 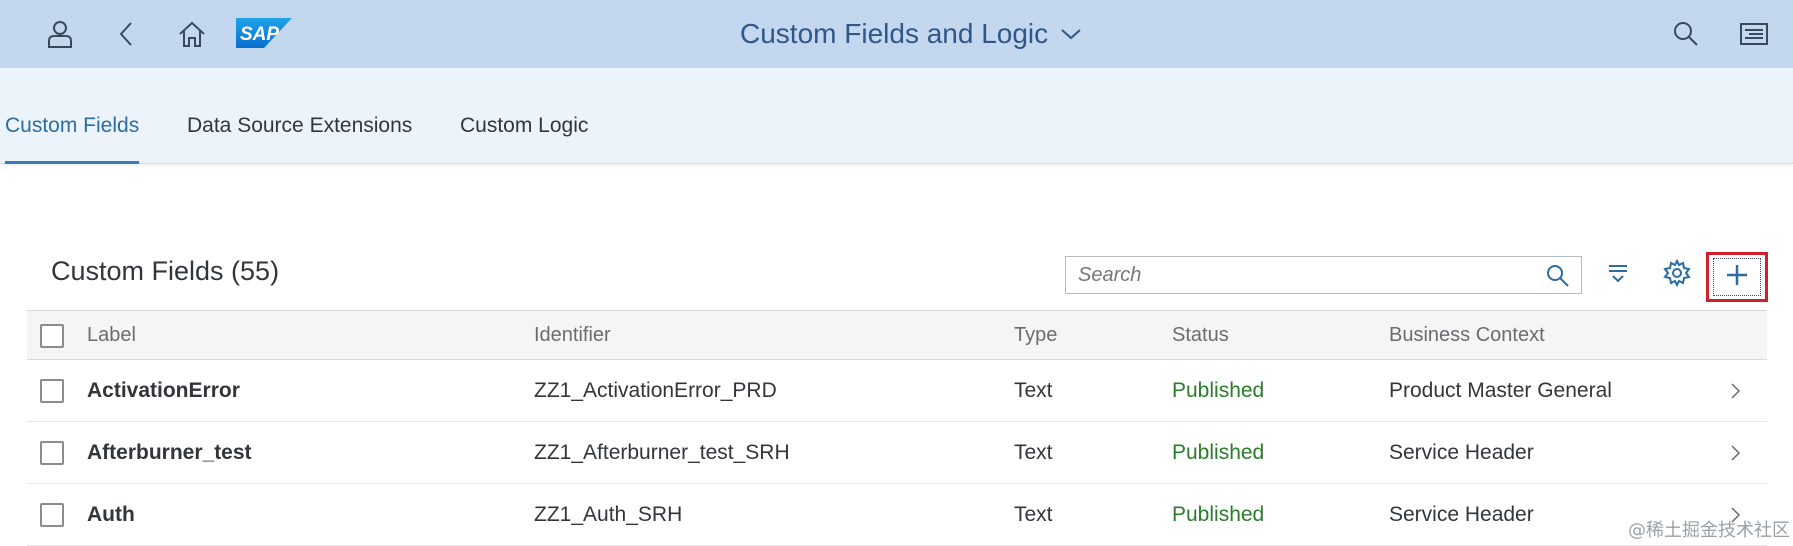 What do you see at coordinates (165, 271) in the screenshot?
I see `table-title: Custom Fields (55)` at bounding box center [165, 271].